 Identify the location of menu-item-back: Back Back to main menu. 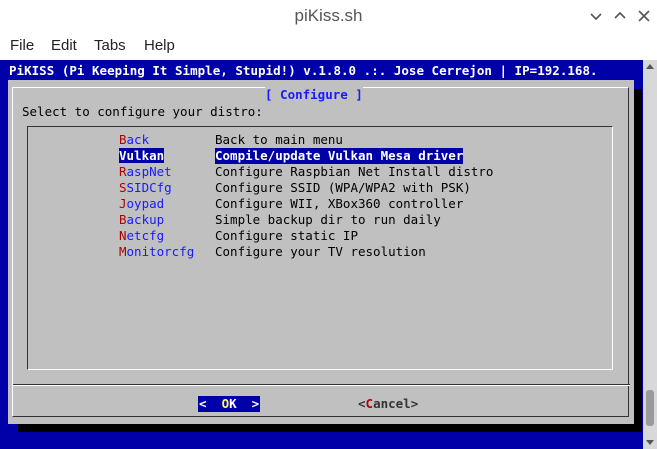
(306, 140).